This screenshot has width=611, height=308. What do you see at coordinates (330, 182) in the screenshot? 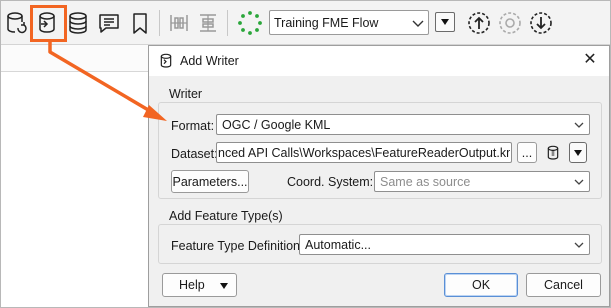
I see `coord-system-label: Coord. System:` at bounding box center [330, 182].